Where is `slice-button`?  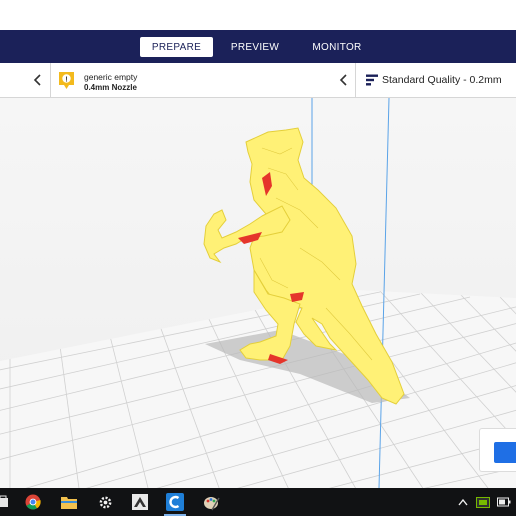 slice-button is located at coordinates (505, 452).